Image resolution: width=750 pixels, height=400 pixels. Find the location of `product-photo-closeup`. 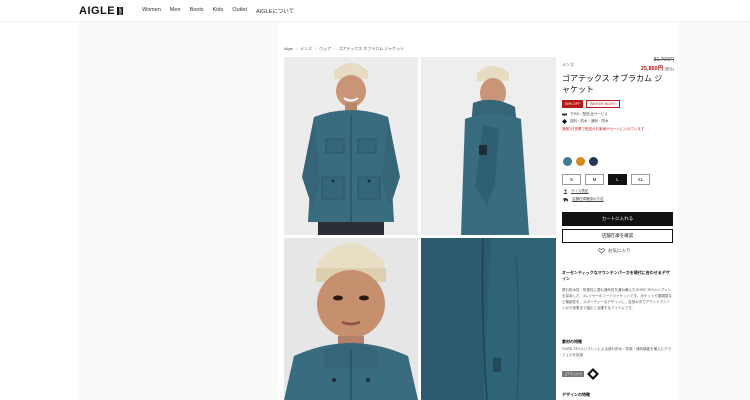

product-photo-closeup is located at coordinates (351, 319).